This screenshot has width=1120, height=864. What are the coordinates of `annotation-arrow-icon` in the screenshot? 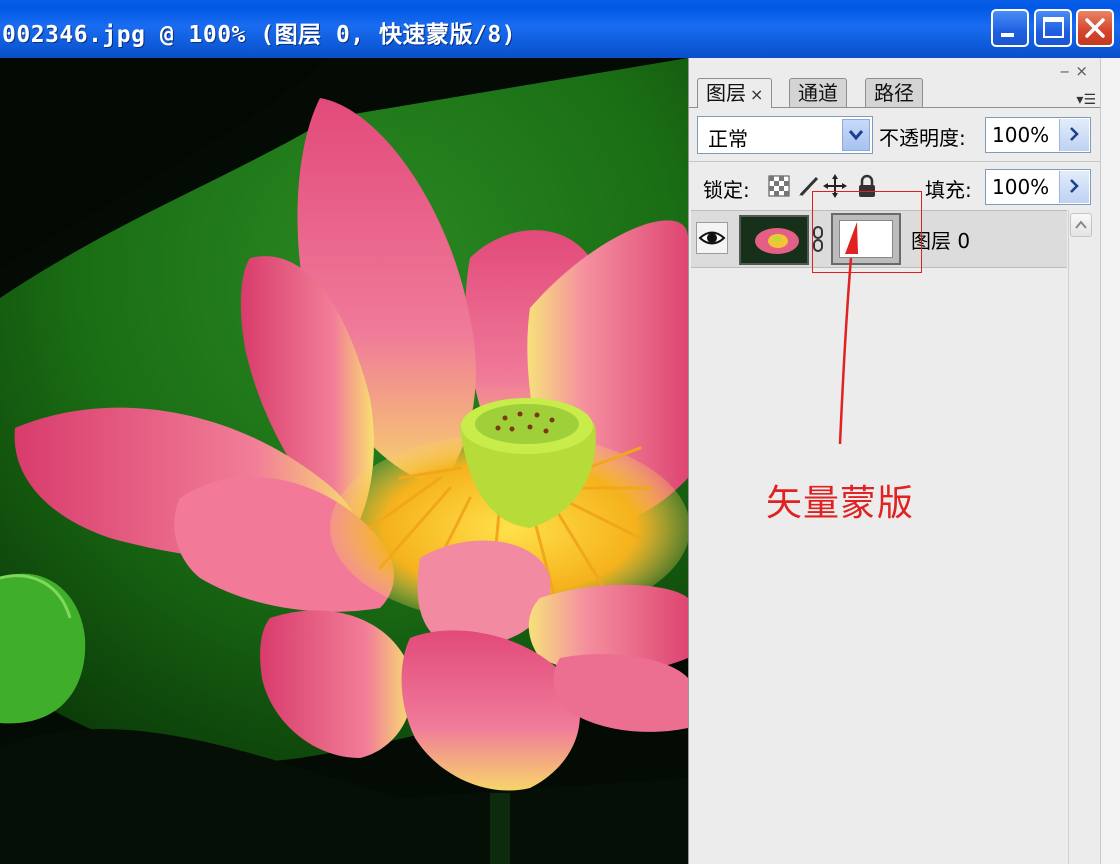 It's located at (848, 333).